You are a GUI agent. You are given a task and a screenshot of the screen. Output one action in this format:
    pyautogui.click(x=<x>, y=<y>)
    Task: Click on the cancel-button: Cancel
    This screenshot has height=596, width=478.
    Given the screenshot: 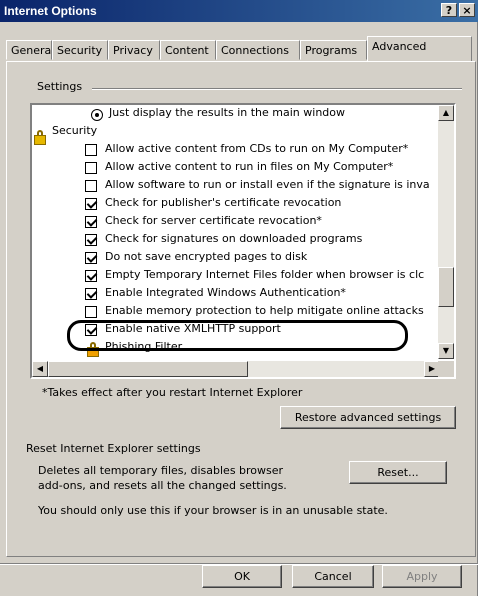 What is the action you would take?
    pyautogui.click(x=333, y=576)
    